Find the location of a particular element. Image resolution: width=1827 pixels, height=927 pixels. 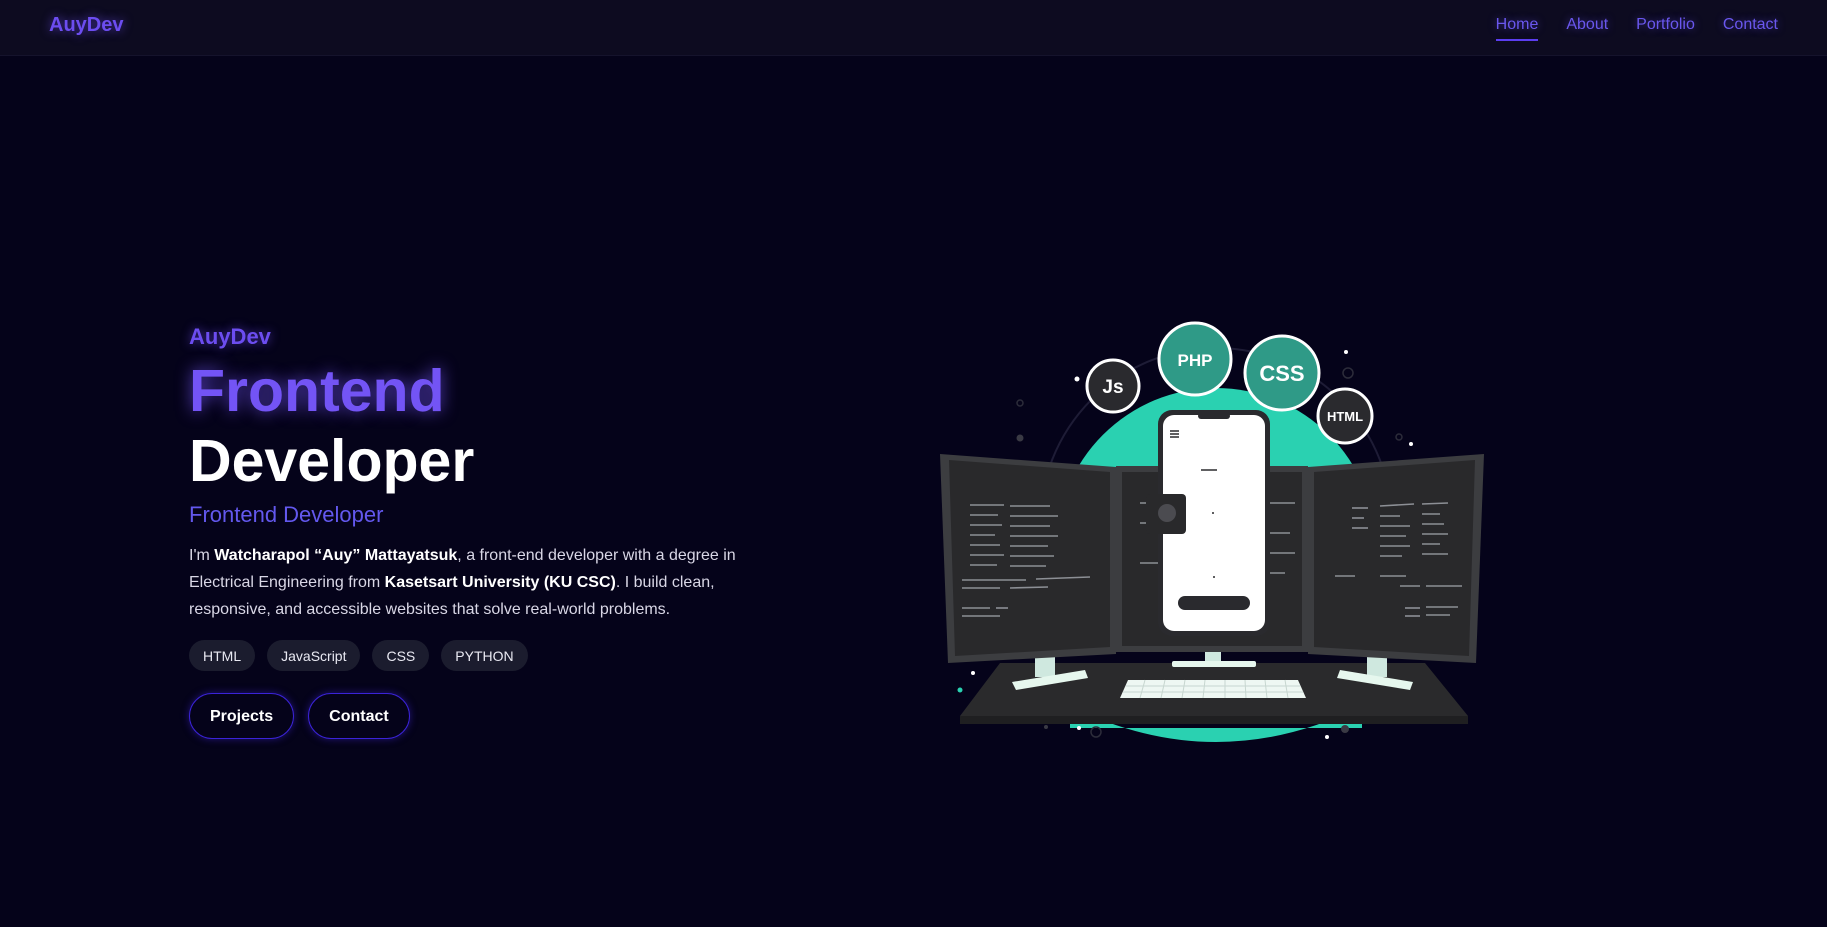

badge-html-label: HTML is located at coordinates (1345, 416).